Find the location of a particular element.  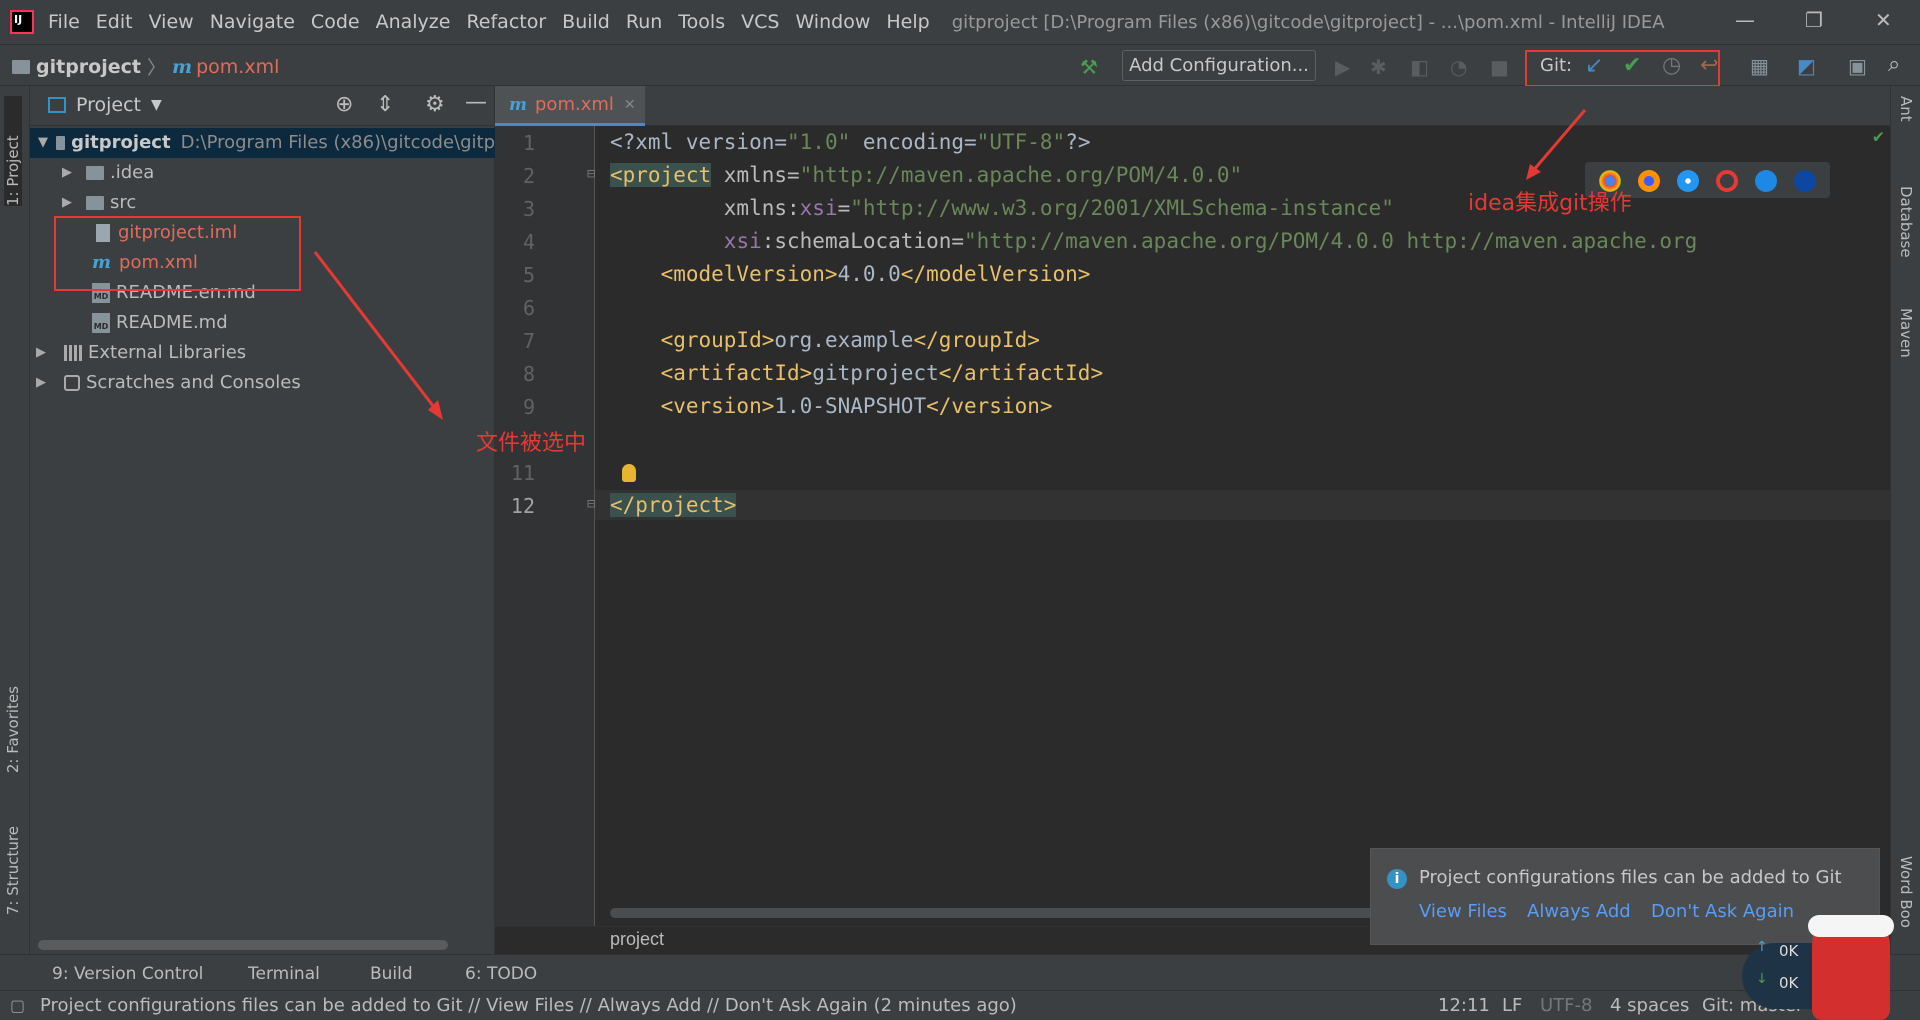

download-speed: 0K is located at coordinates (1789, 983).